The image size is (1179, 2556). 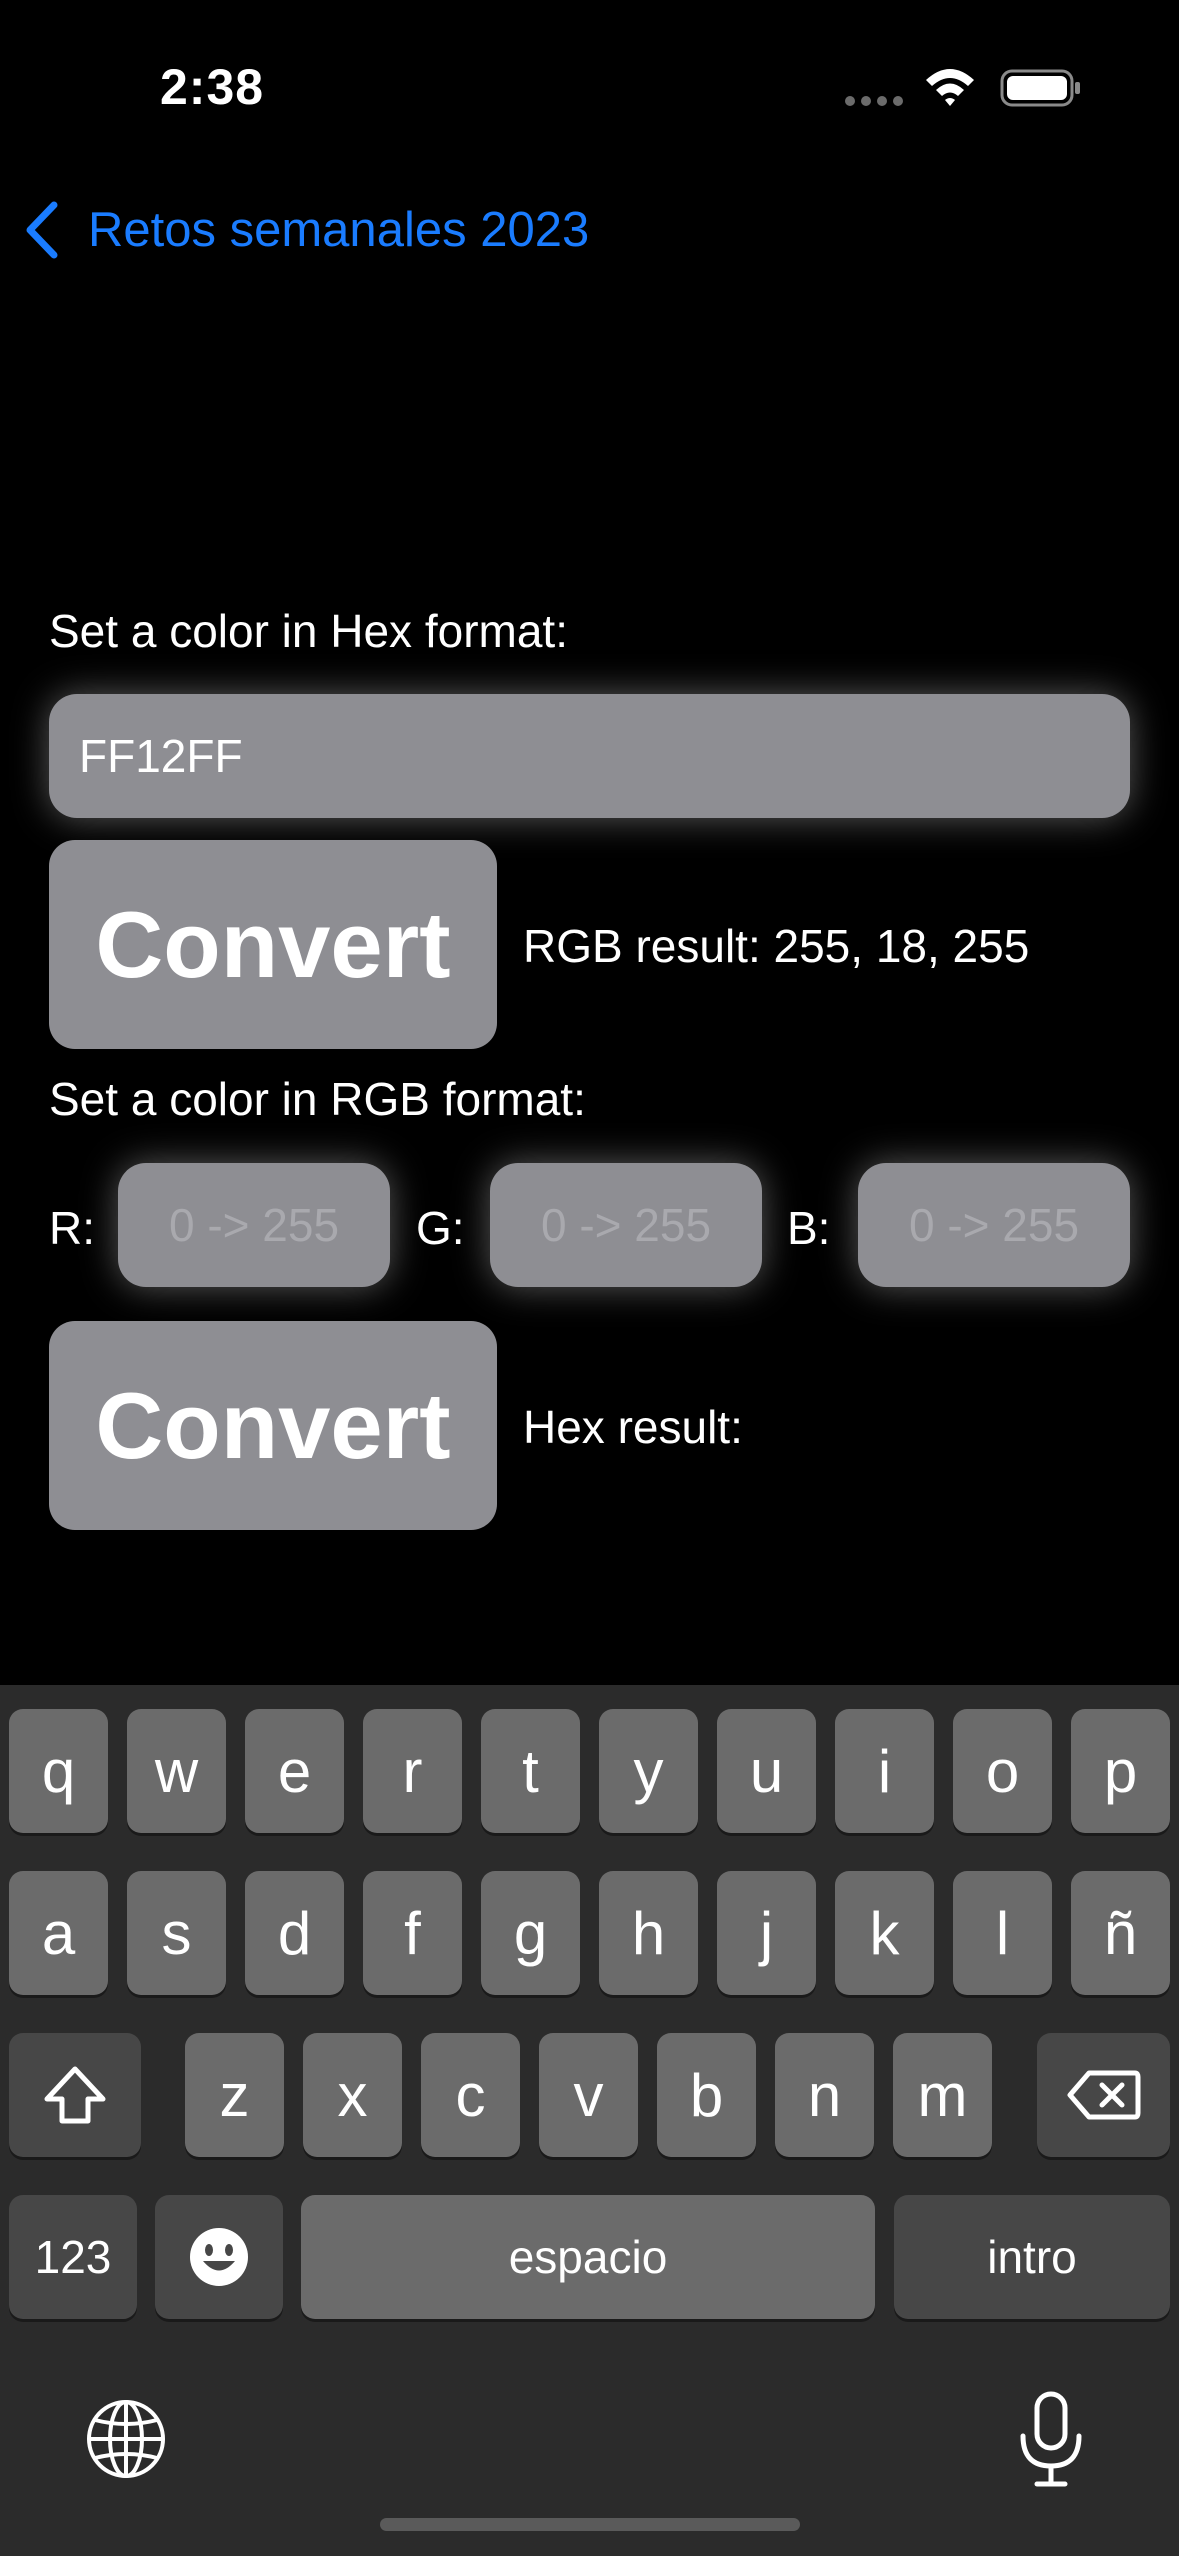 What do you see at coordinates (884, 1933) in the screenshot?
I see `key-k: k` at bounding box center [884, 1933].